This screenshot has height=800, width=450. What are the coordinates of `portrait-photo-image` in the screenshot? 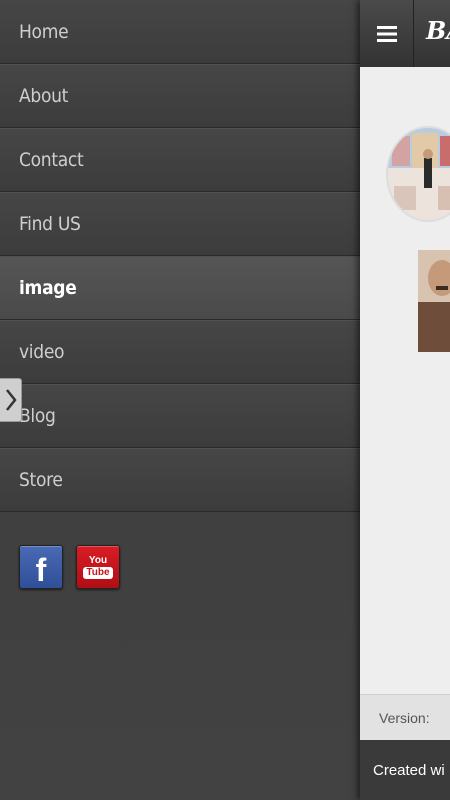 It's located at (434, 301).